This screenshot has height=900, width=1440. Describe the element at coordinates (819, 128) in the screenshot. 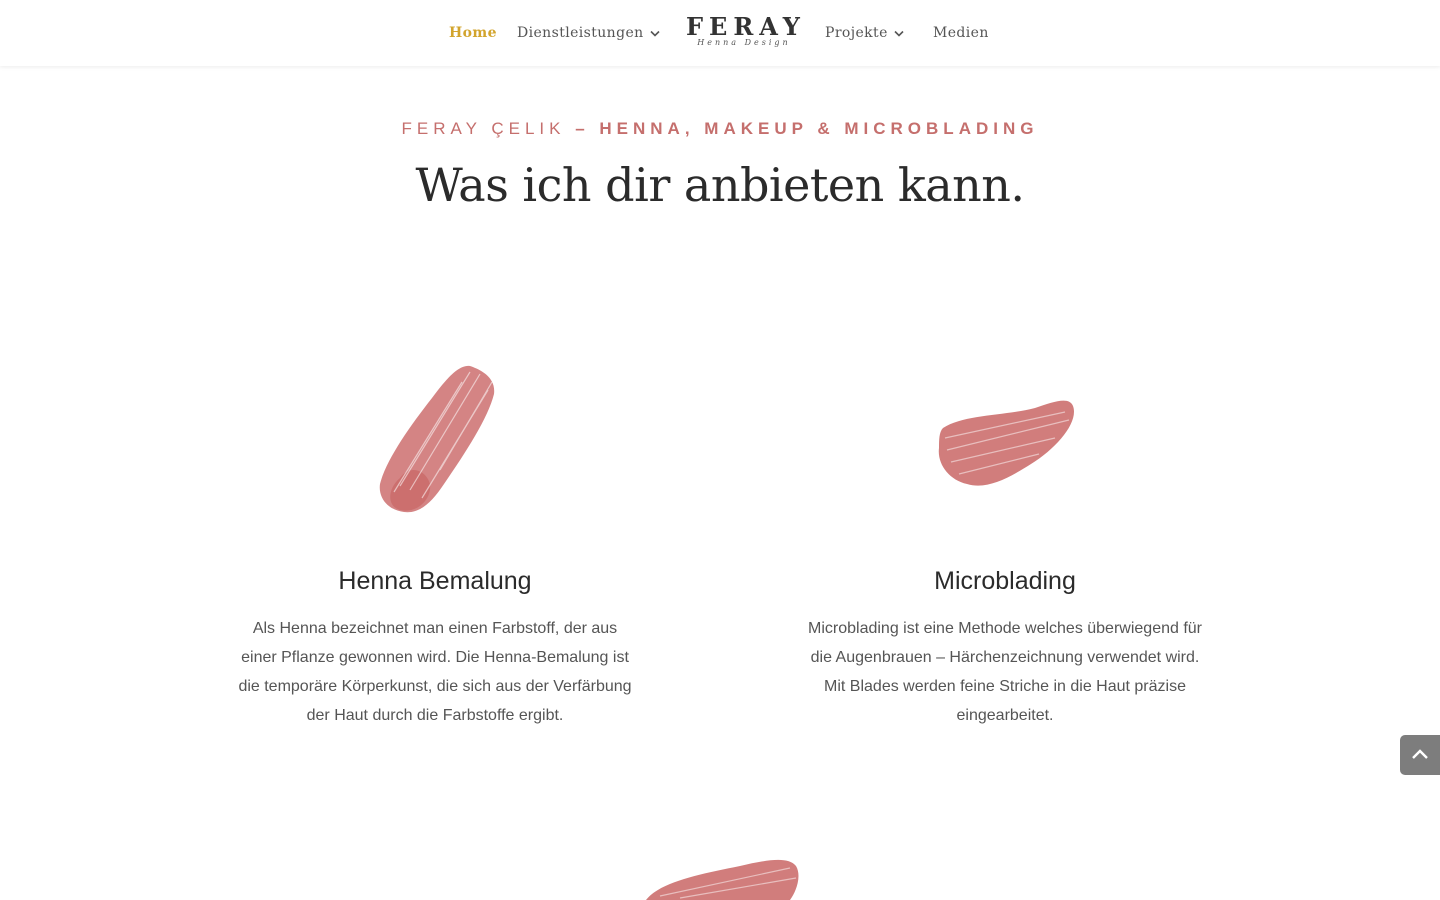

I see `kicker-services: HENNA, MAKEUP & MICROBLADING` at that location.